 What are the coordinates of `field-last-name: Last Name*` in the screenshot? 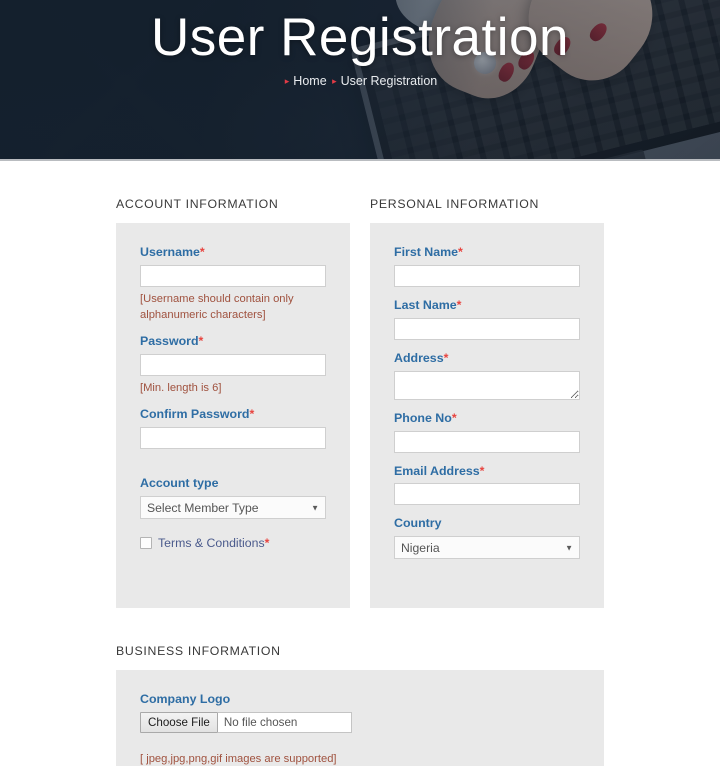 It's located at (487, 319).